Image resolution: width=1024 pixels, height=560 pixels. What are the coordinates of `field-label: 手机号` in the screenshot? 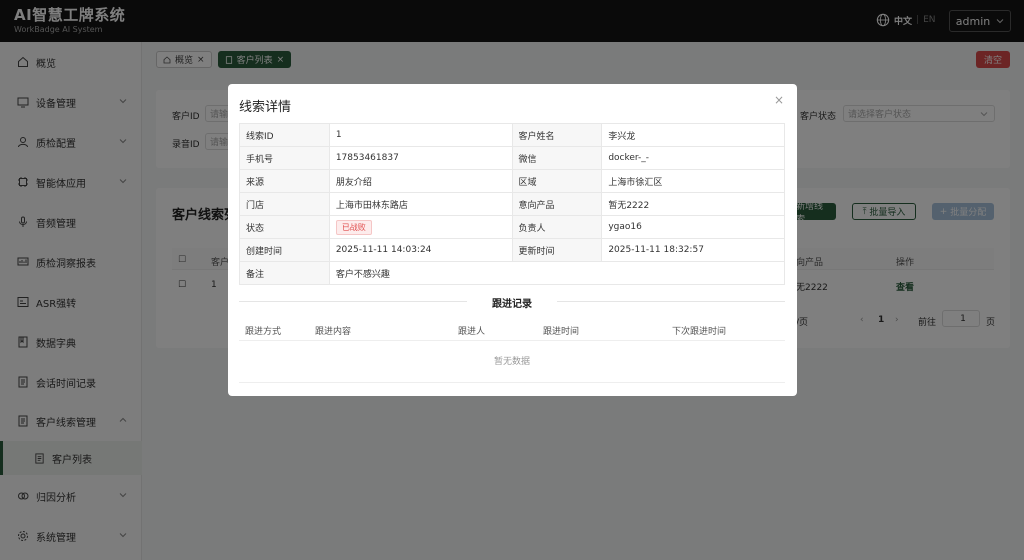 It's located at (284, 158).